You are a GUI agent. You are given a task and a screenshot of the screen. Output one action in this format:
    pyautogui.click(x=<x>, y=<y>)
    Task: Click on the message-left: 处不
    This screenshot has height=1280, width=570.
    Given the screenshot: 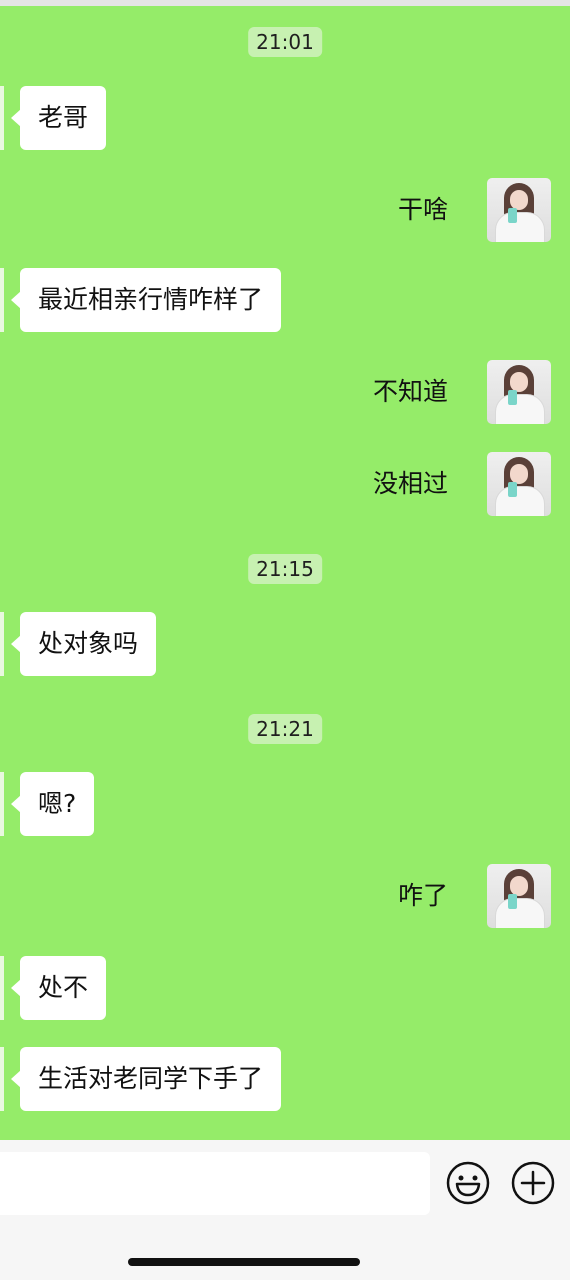 What is the action you would take?
    pyautogui.click(x=58, y=988)
    